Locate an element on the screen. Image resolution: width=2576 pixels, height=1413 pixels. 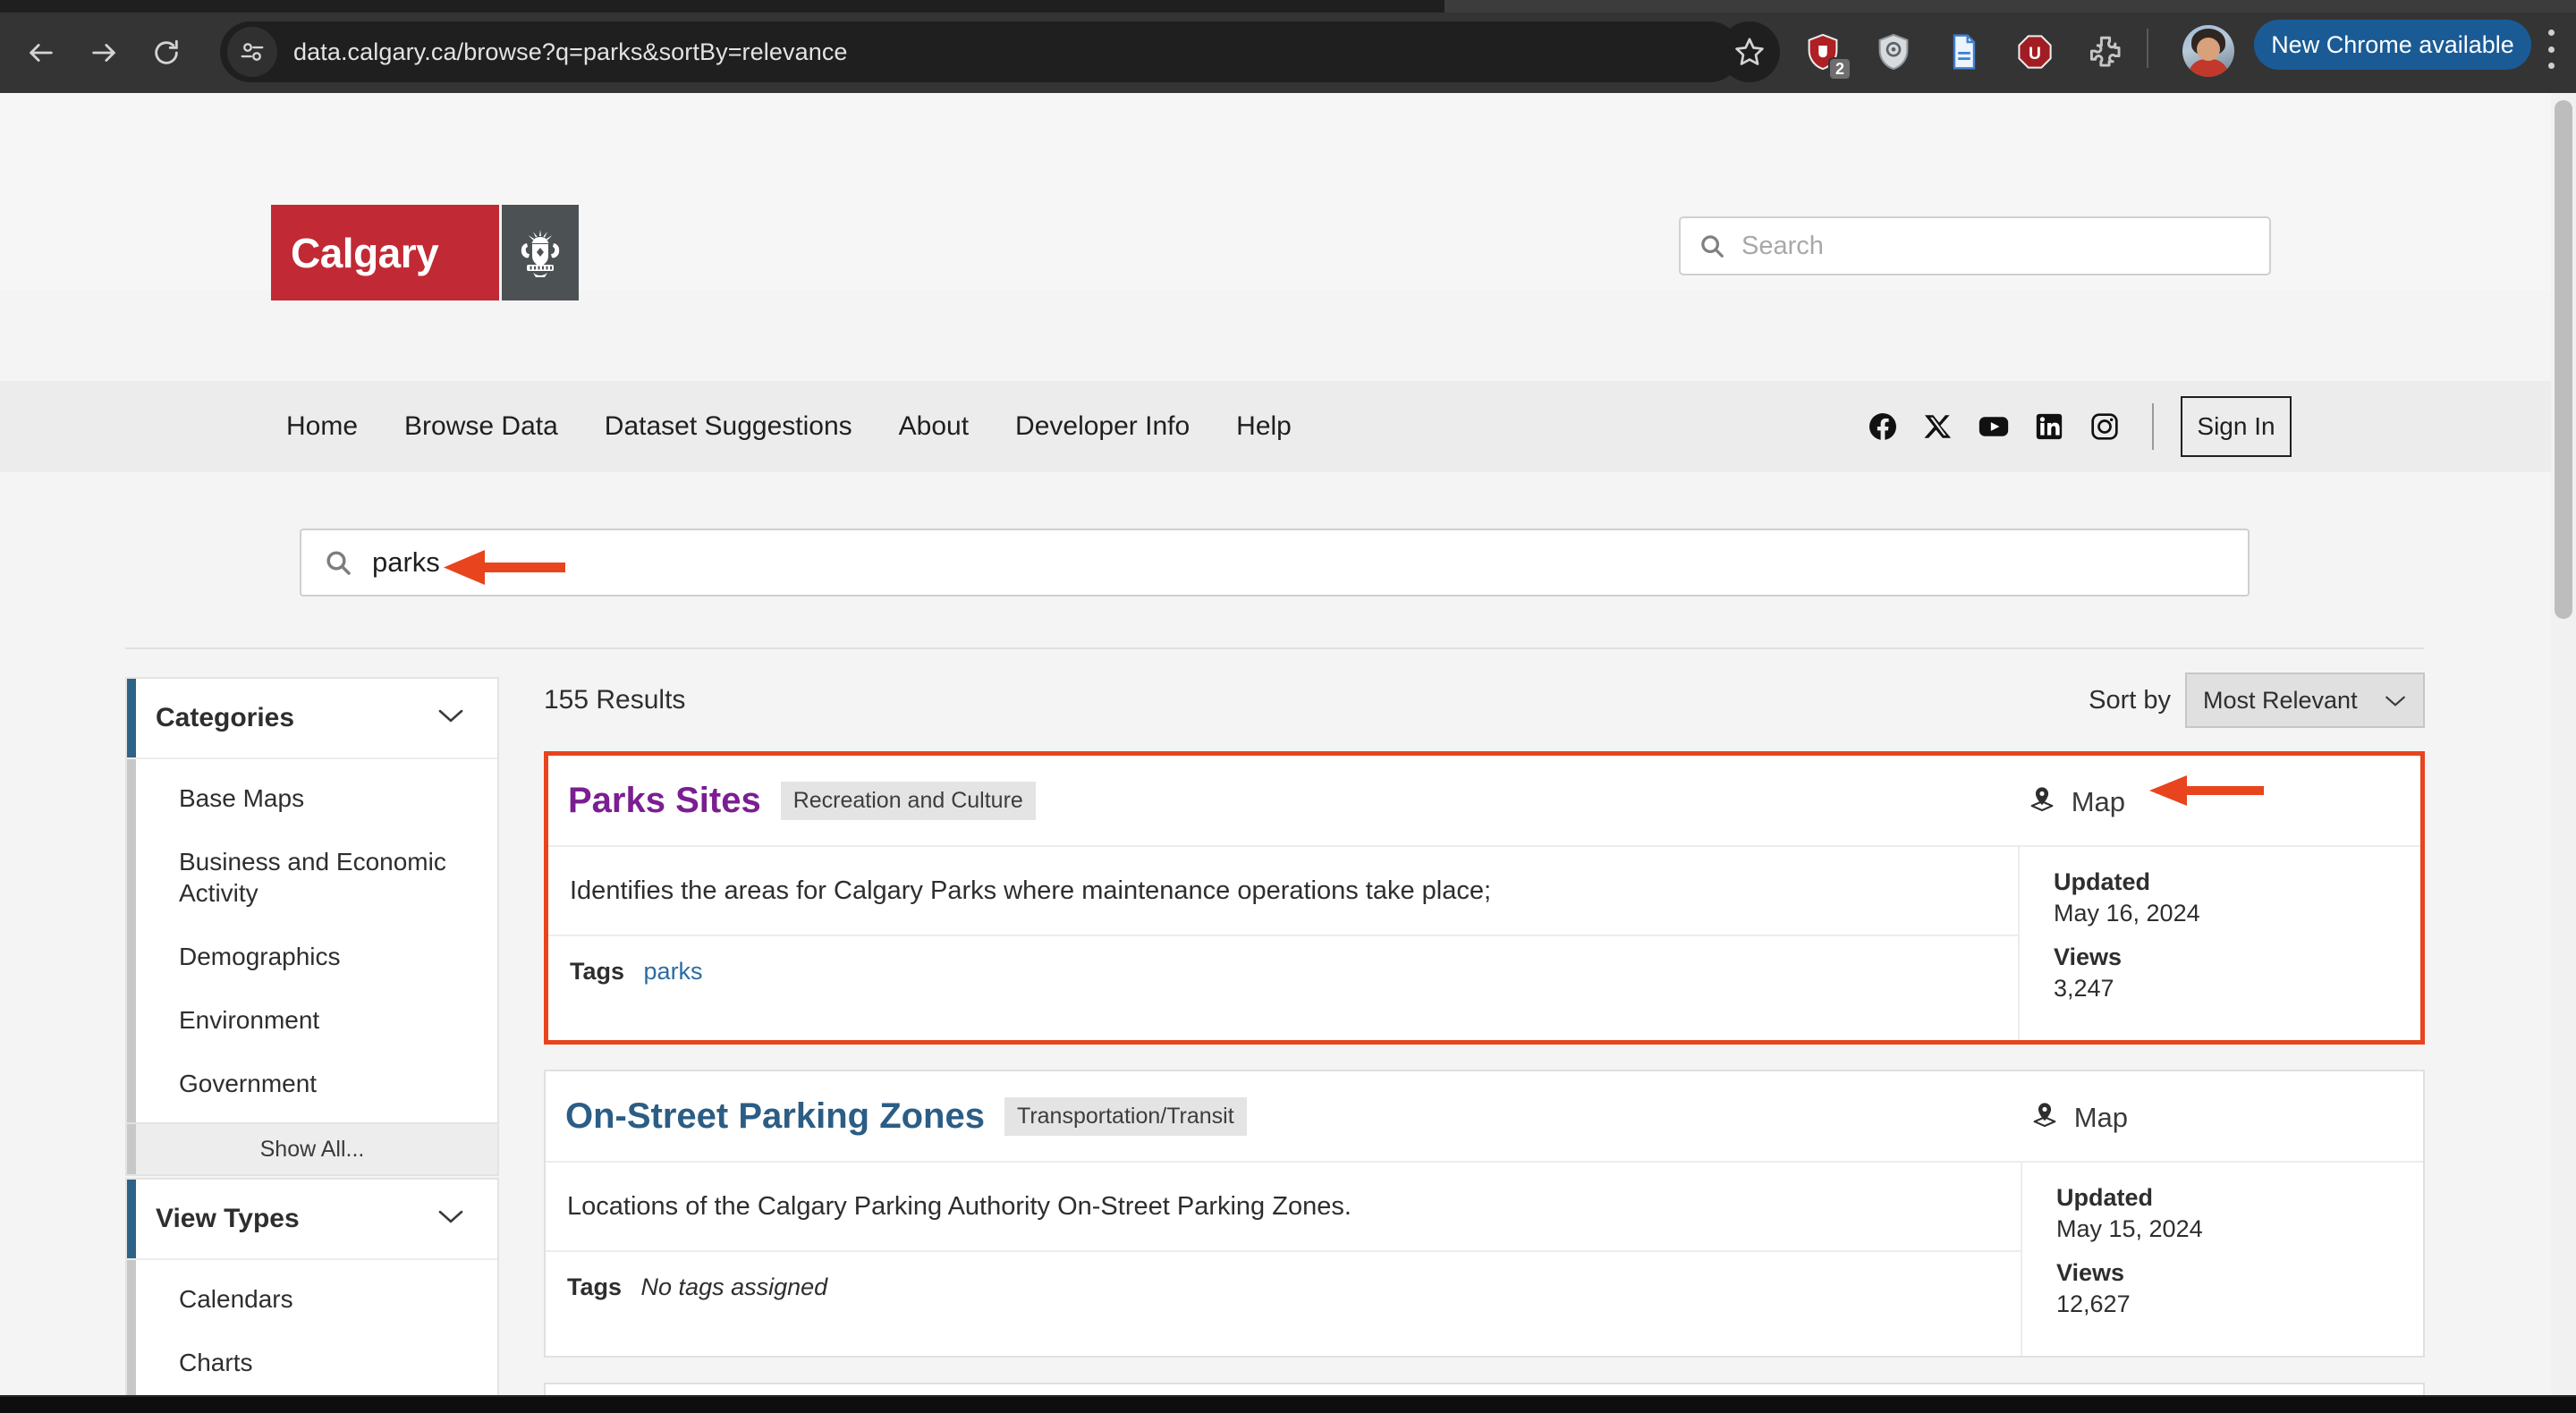
sort-control: Sort by Most Relevant is located at coordinates (2257, 700).